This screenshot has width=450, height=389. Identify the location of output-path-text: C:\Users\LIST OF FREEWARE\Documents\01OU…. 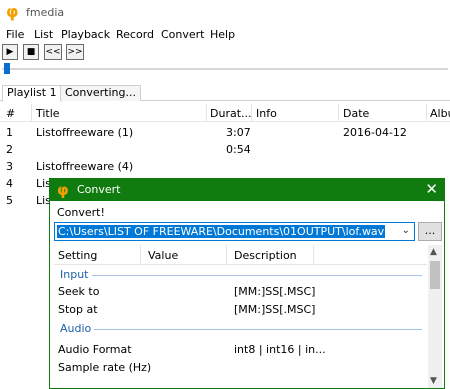
(221, 231).